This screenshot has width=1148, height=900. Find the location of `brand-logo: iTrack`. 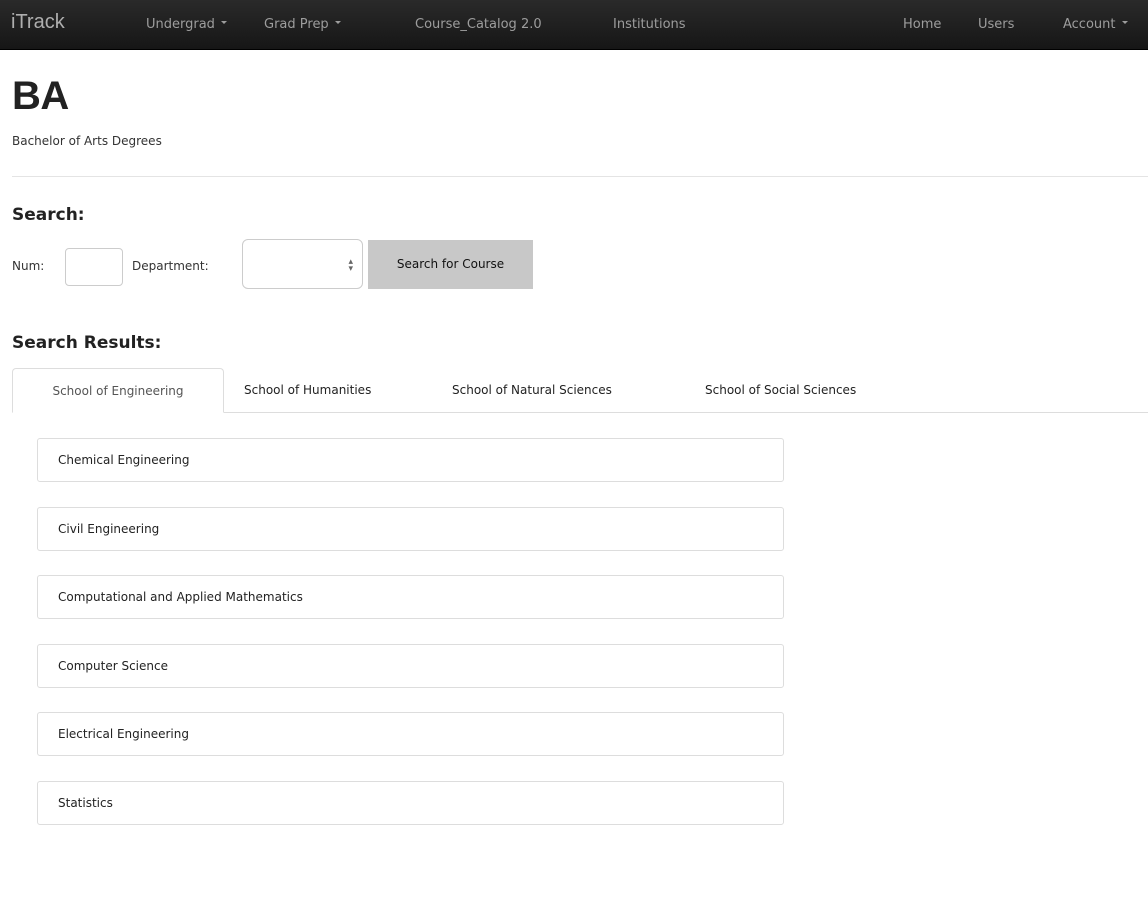

brand-logo: iTrack is located at coordinates (38, 25).